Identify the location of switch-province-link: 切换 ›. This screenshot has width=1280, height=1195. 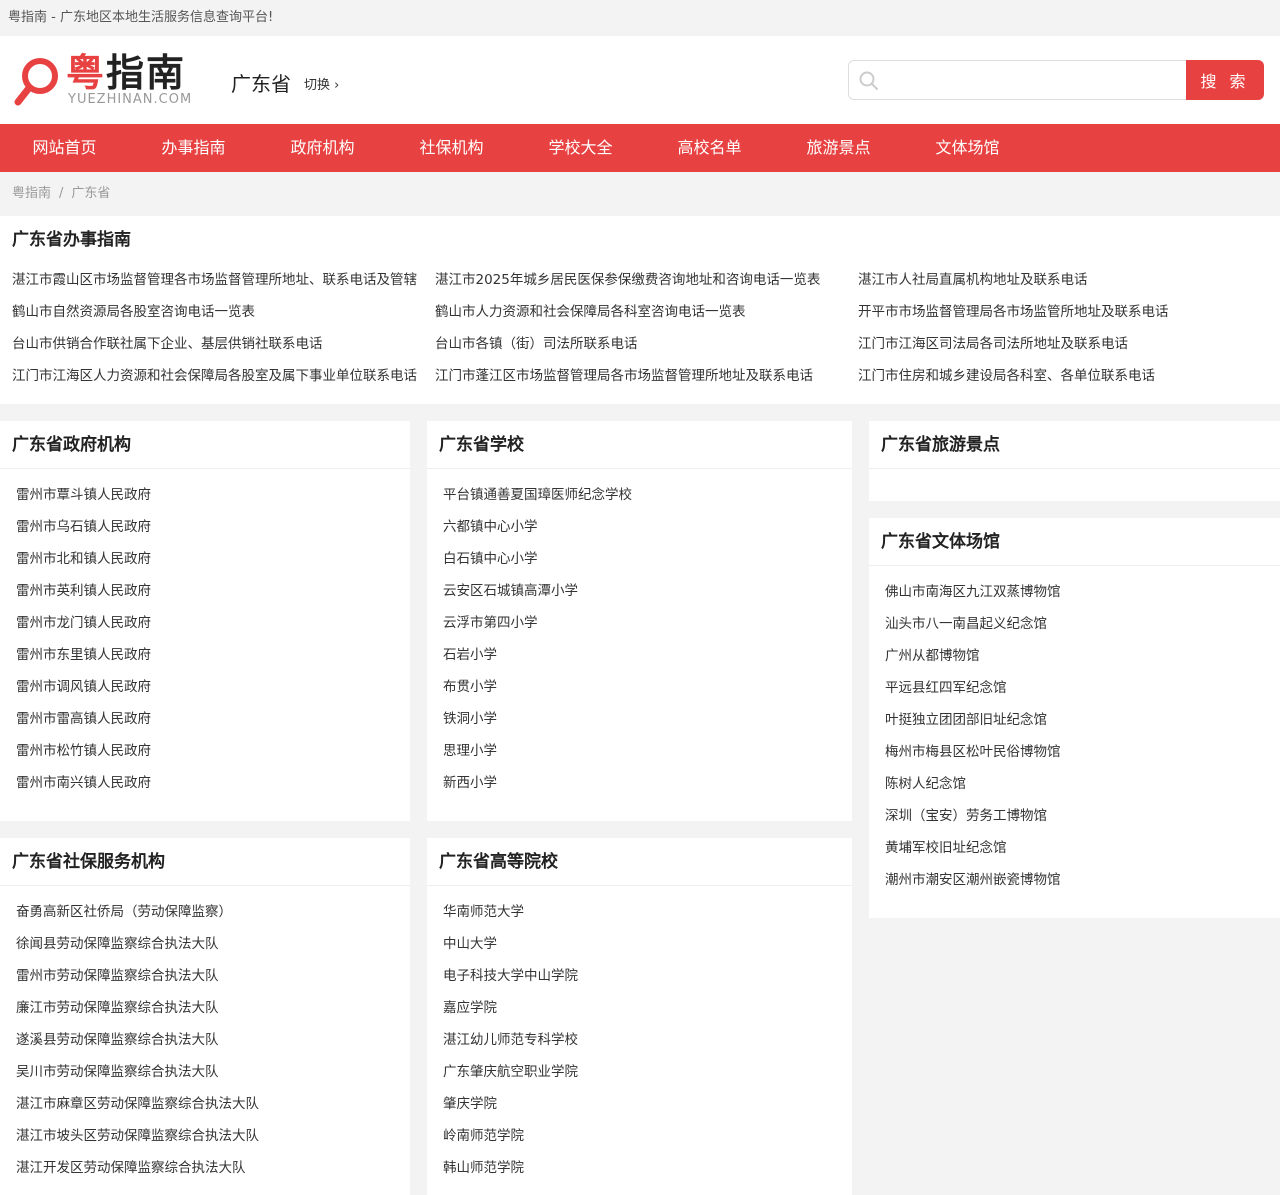
(321, 83).